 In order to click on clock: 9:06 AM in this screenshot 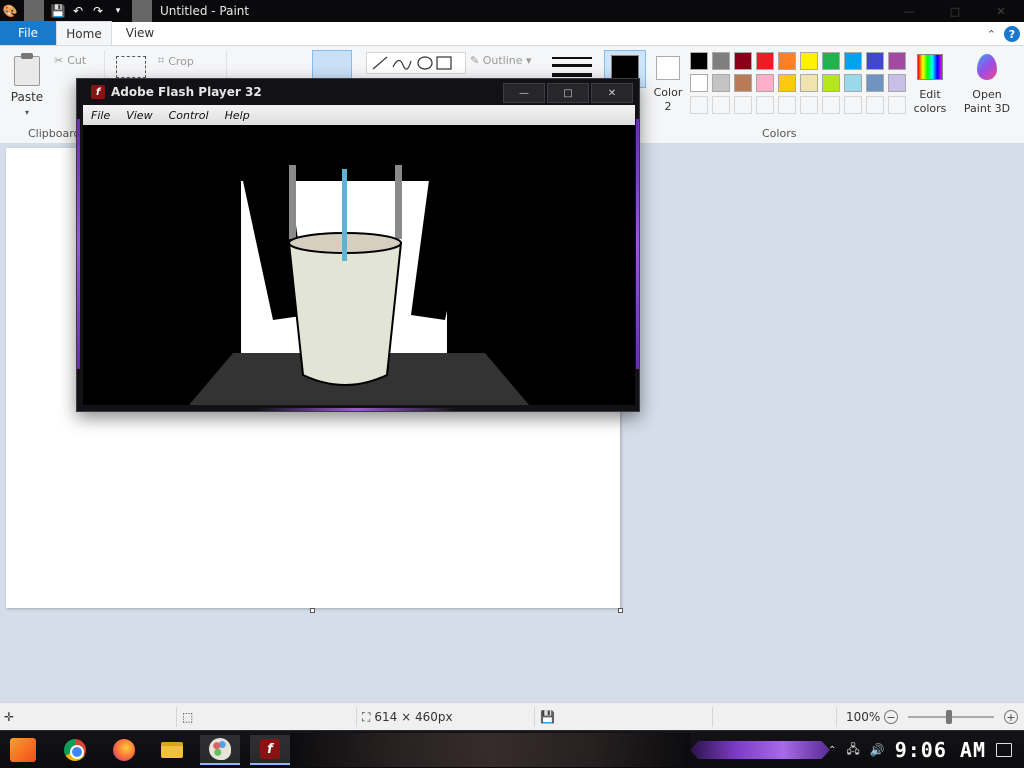, I will do `click(940, 750)`.